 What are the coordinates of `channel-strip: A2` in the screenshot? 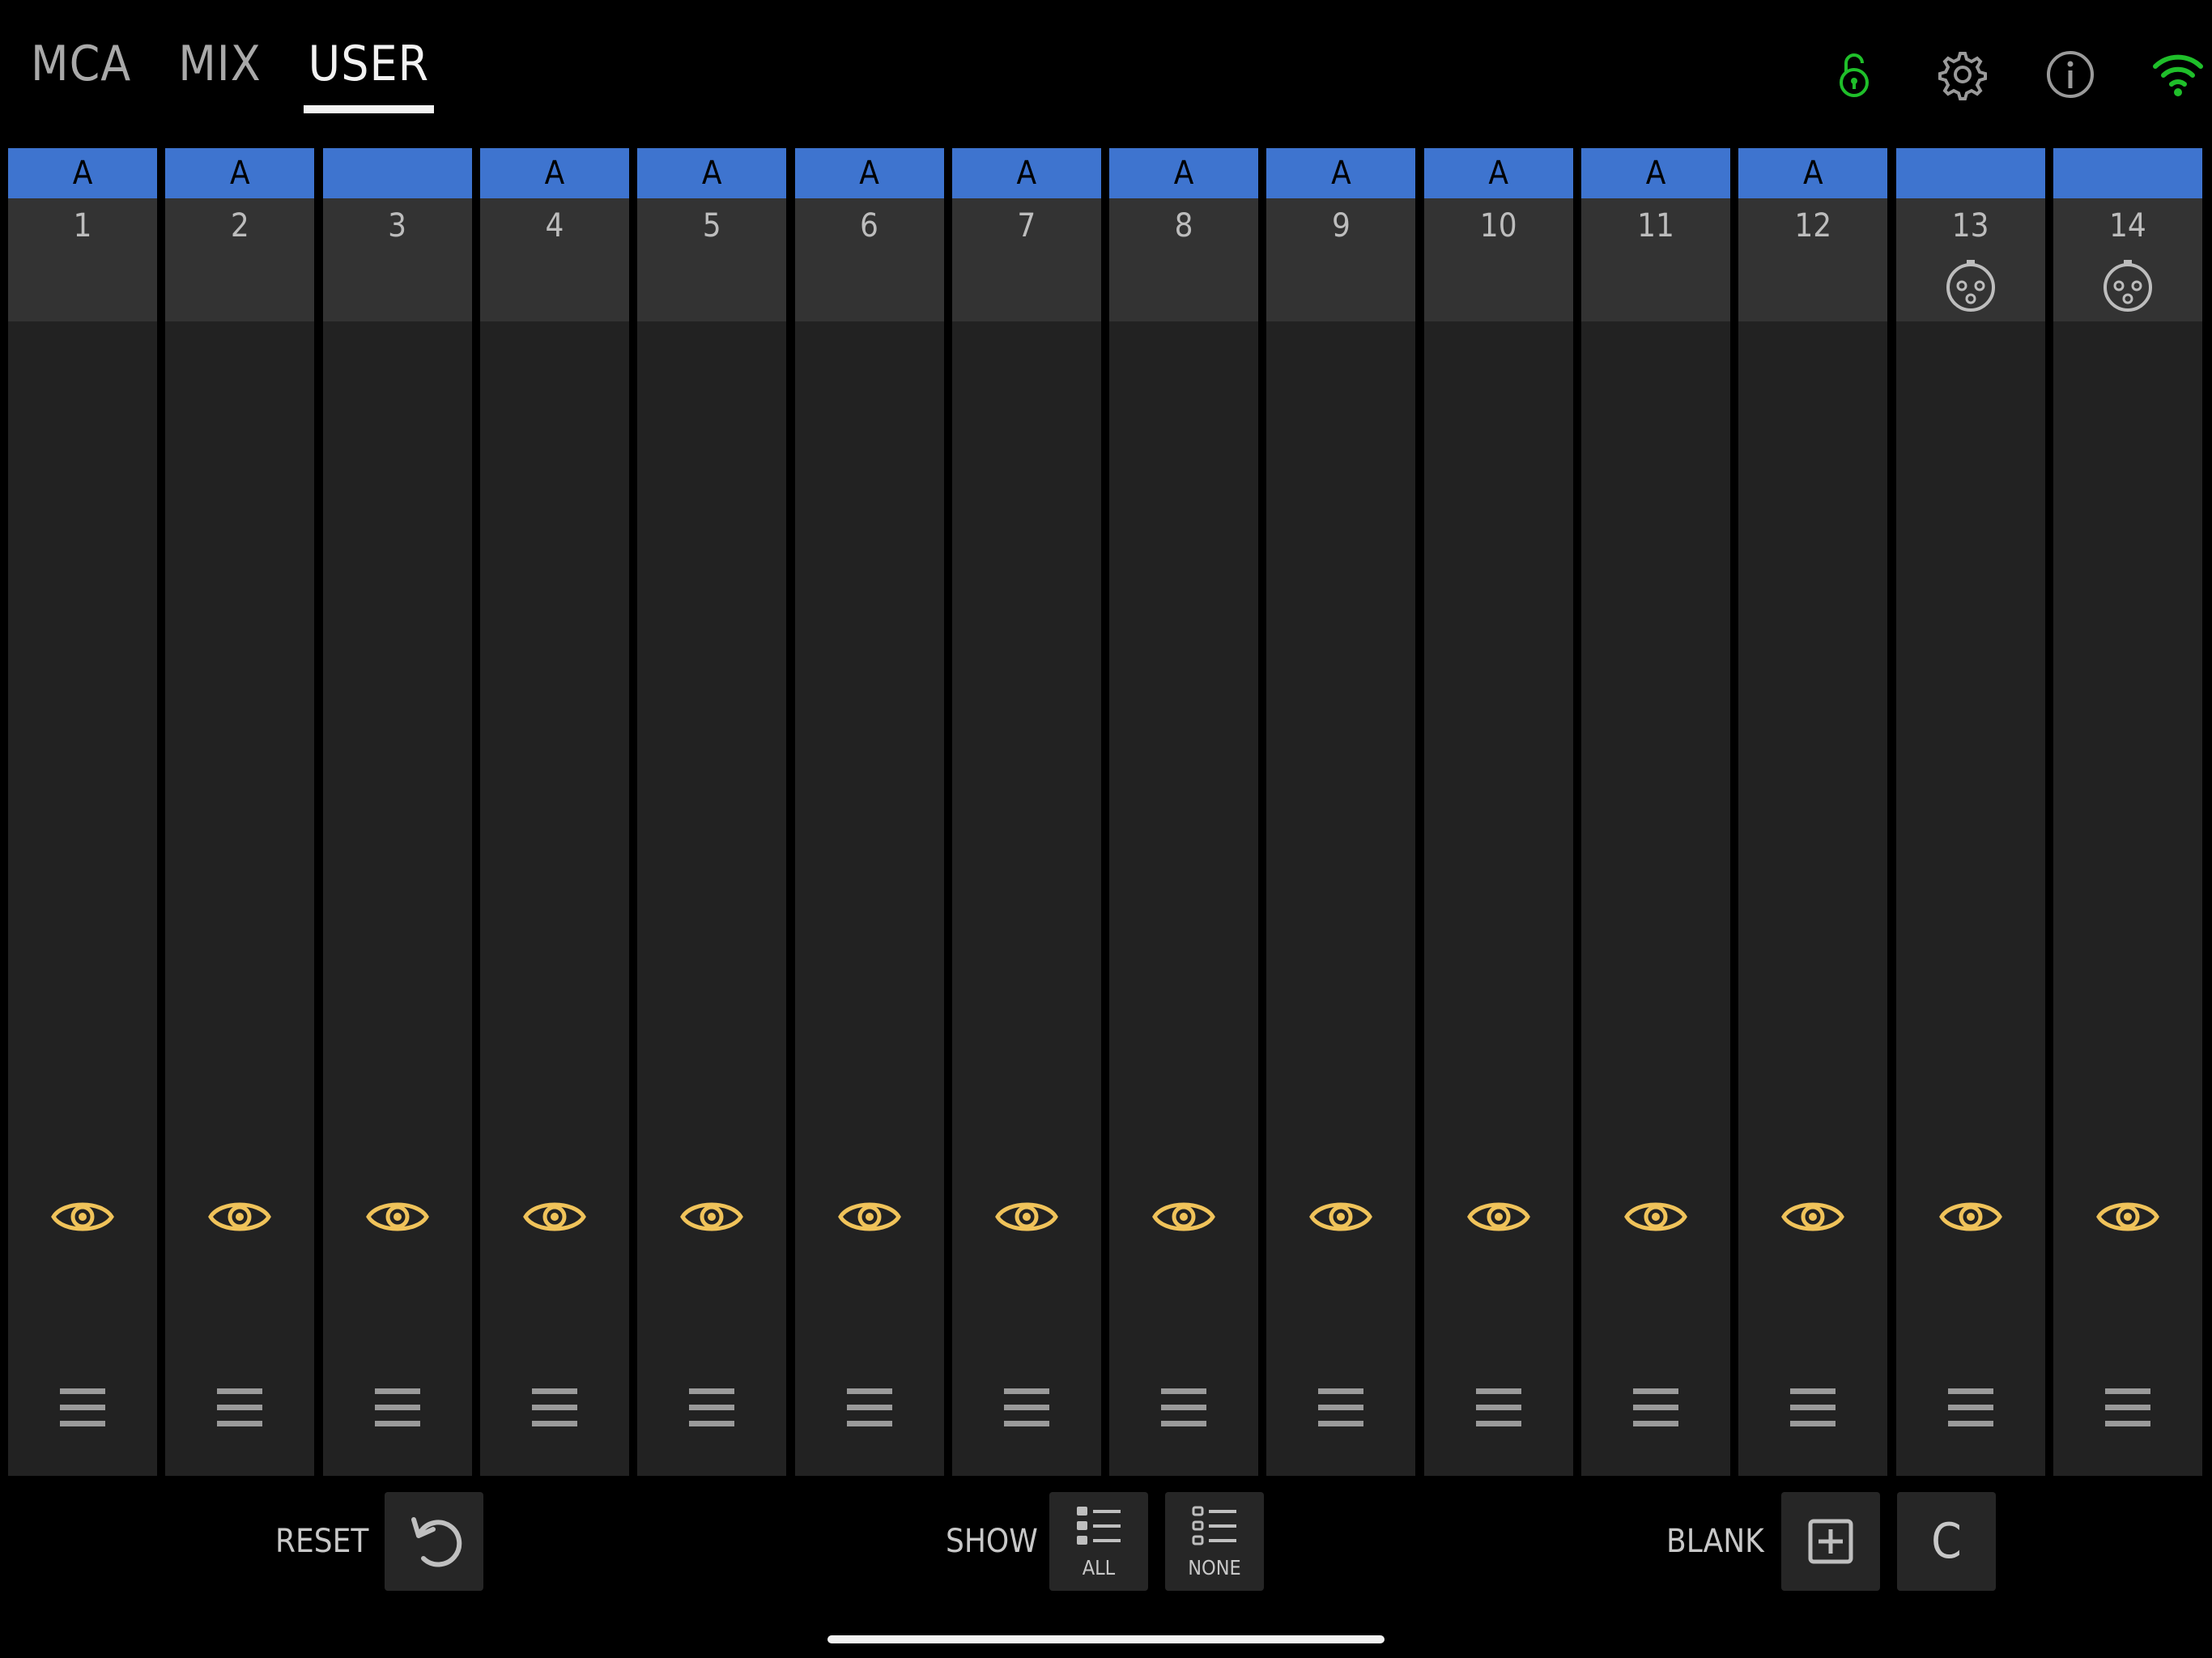 It's located at (240, 812).